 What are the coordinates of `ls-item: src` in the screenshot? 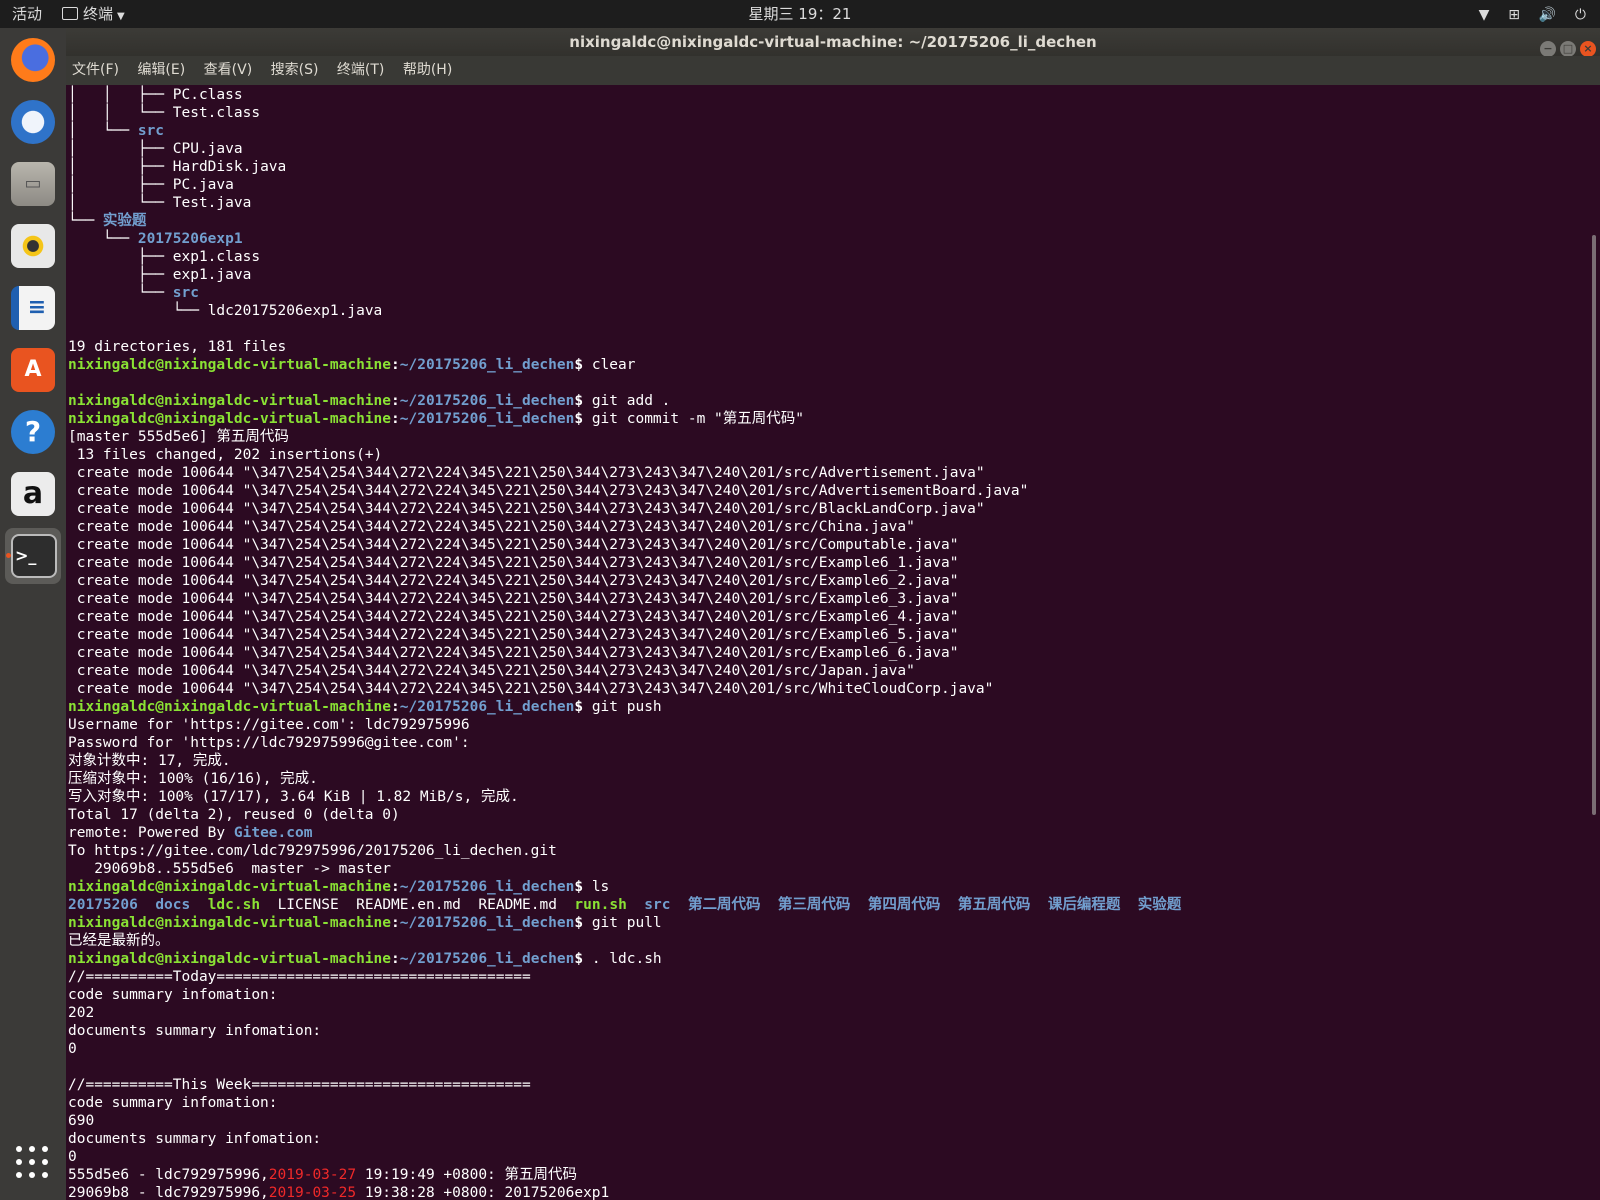 It's located at (657, 905).